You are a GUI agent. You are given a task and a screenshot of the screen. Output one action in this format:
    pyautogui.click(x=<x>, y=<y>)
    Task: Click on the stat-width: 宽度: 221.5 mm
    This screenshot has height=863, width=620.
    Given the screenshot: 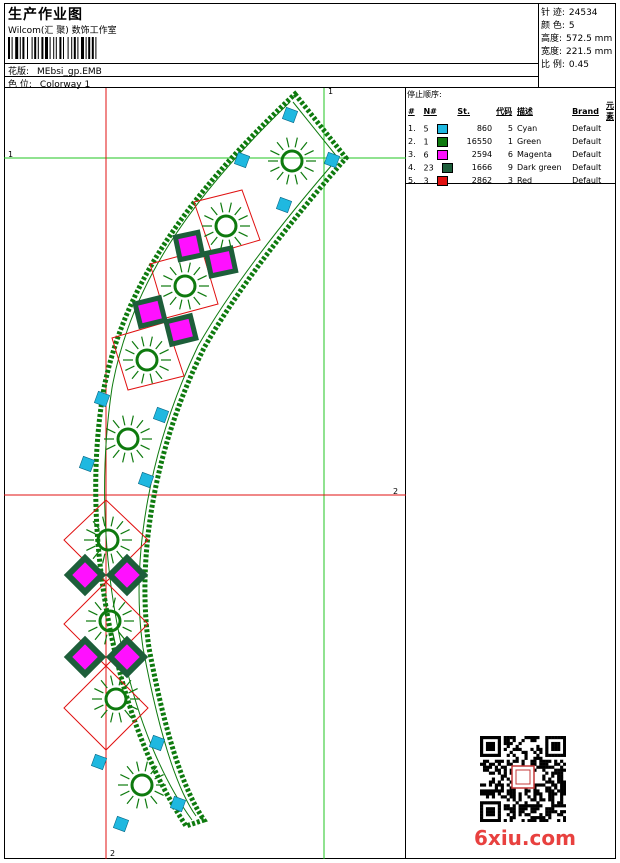 What is the action you would take?
    pyautogui.click(x=576, y=50)
    